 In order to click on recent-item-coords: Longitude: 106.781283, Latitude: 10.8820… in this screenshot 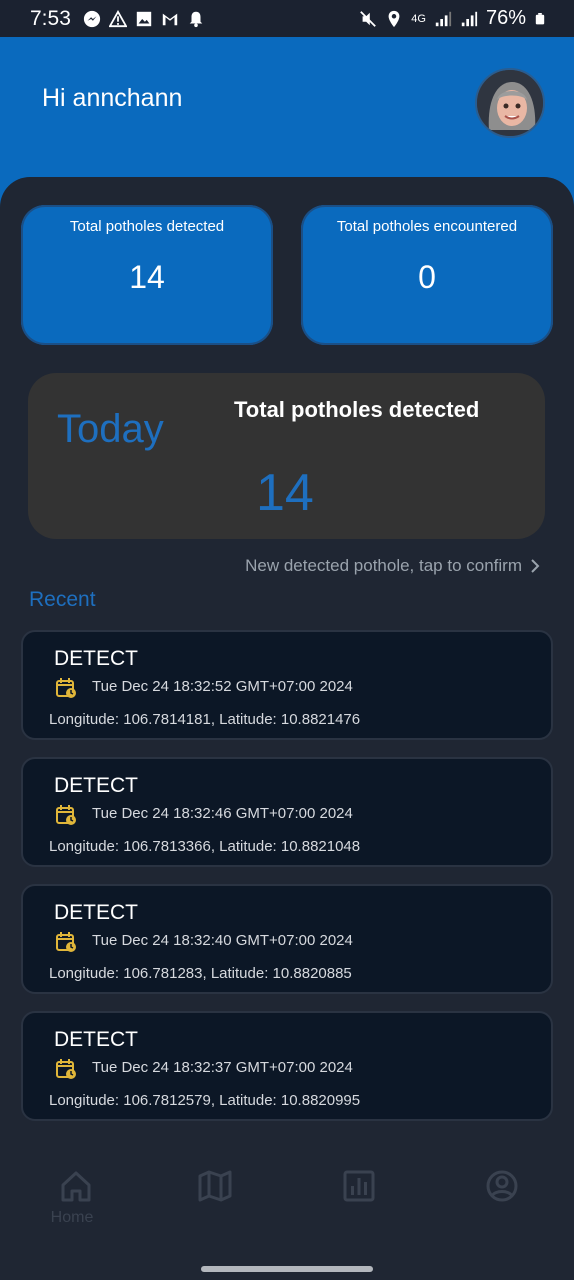, I will do `click(200, 973)`.